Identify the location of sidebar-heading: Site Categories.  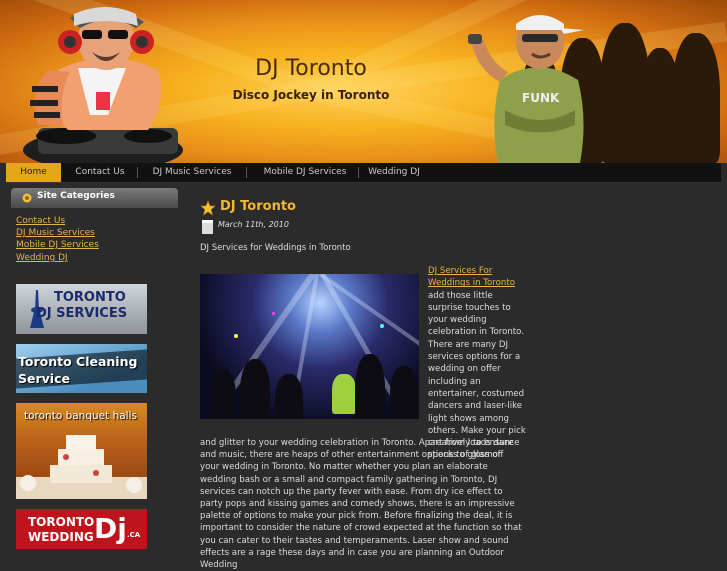
(76, 196).